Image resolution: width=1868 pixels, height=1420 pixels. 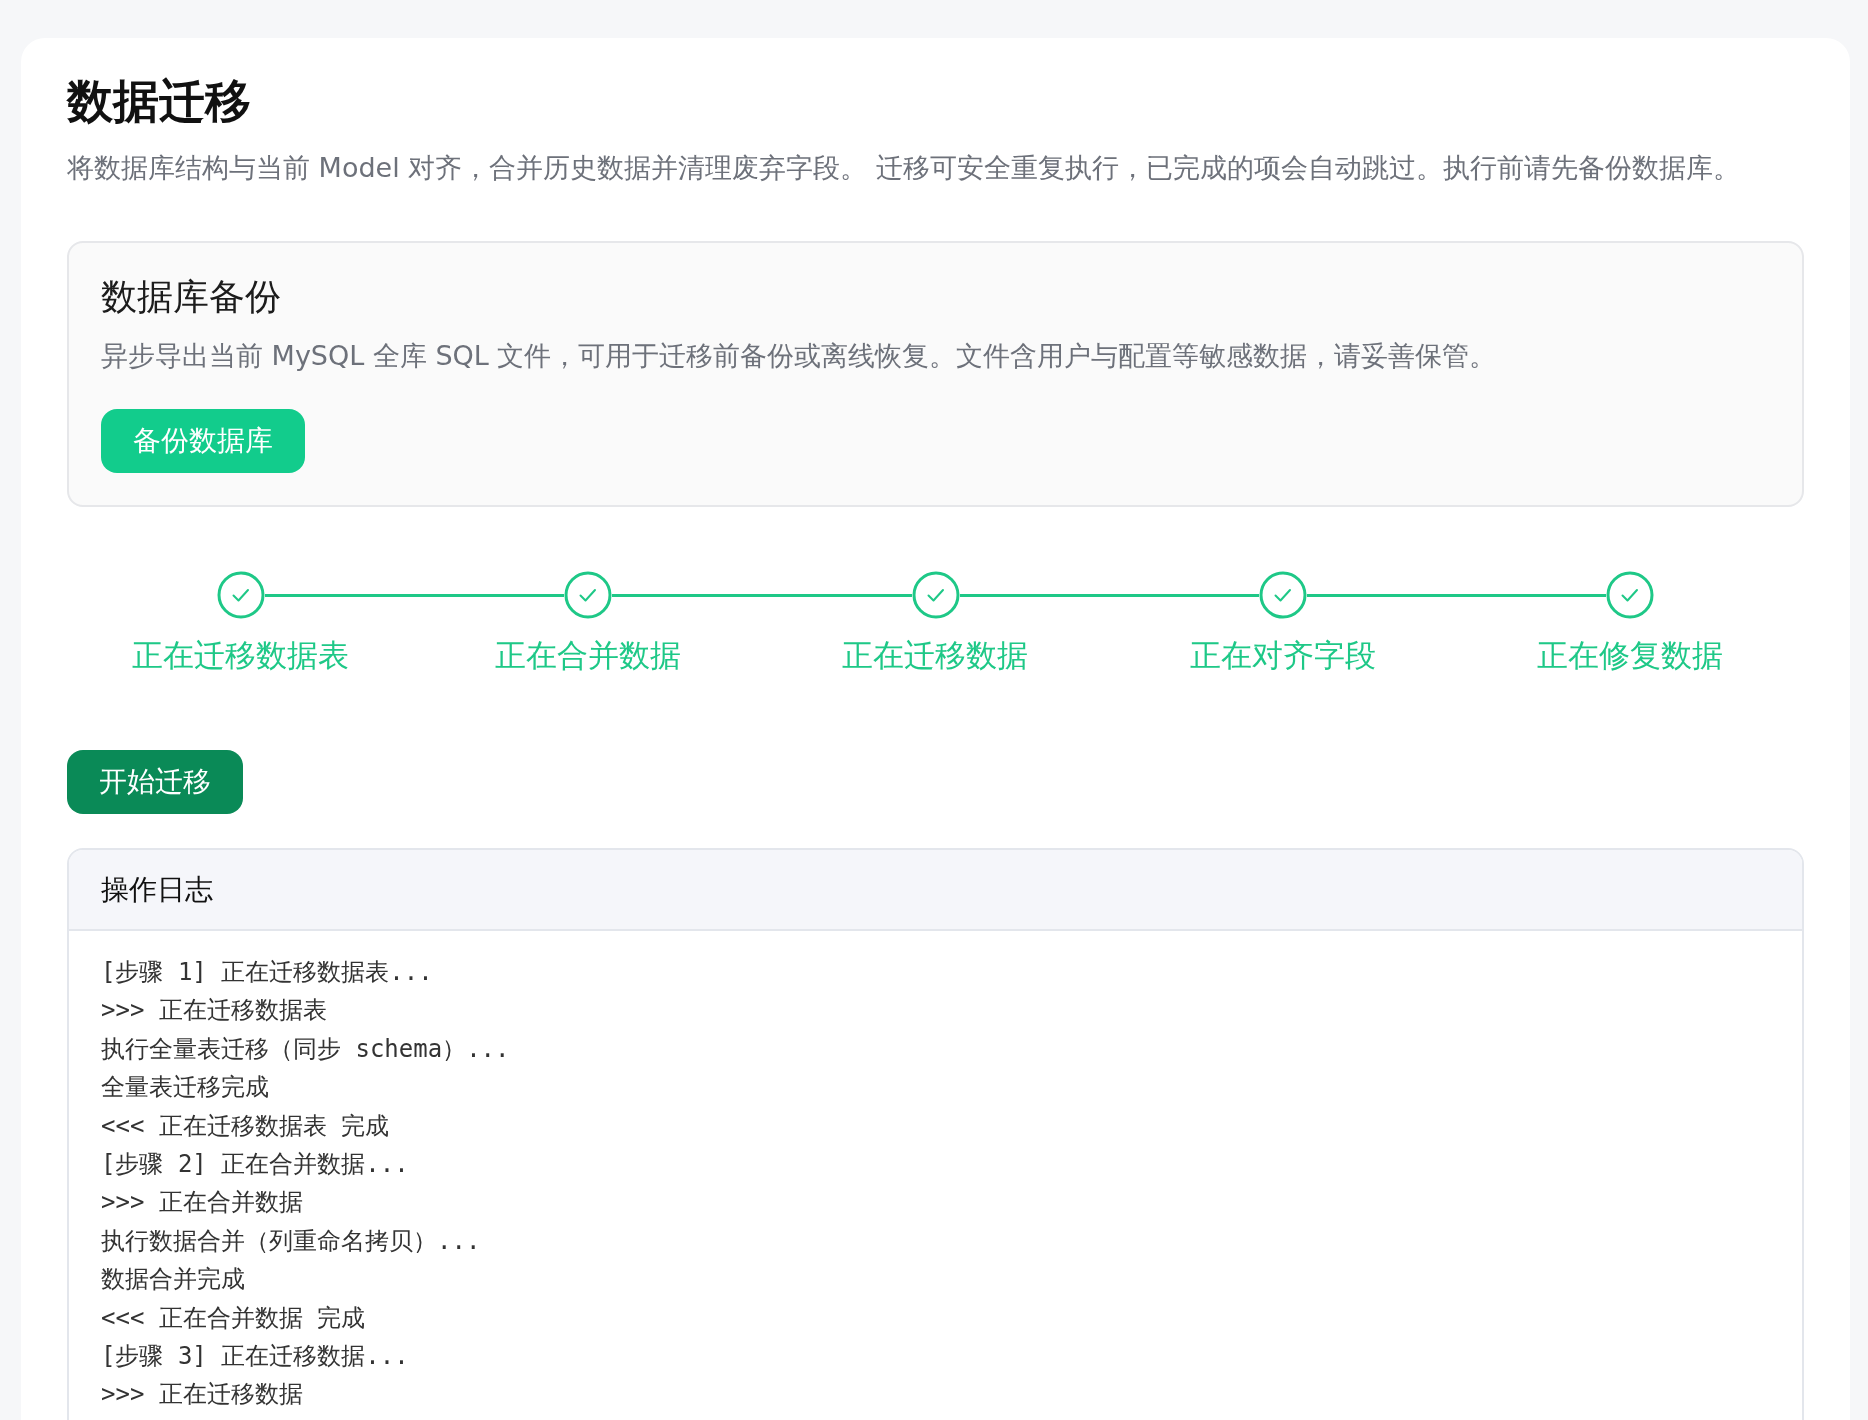 I want to click on log-line: <<< 正在迁移数据表 完成, so click(x=246, y=1126).